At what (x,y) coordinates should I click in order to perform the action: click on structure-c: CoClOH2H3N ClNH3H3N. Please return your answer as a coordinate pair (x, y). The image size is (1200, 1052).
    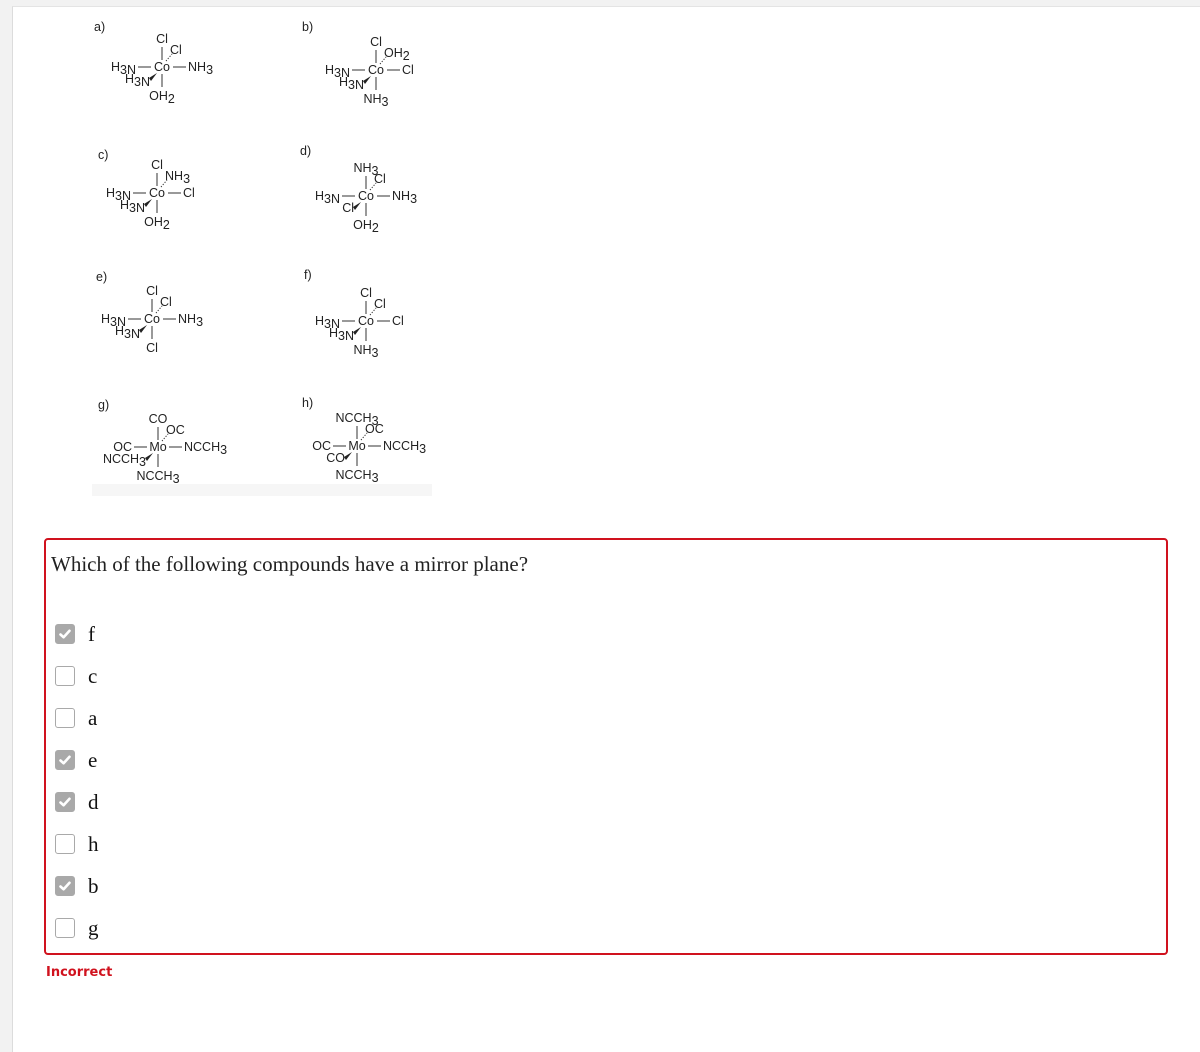
    Looking at the image, I should click on (150, 195).